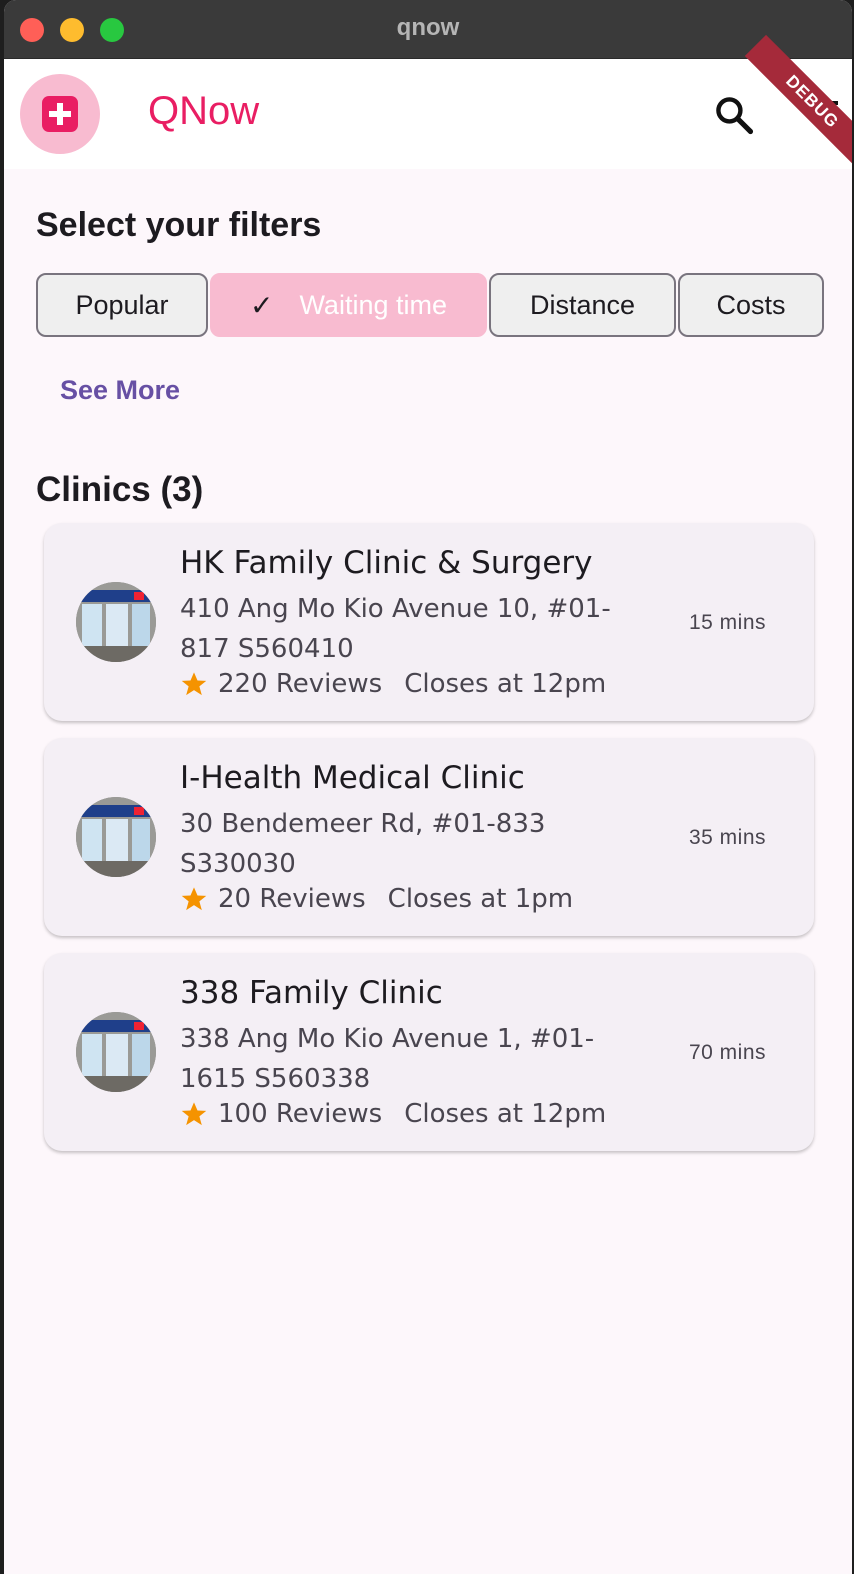  What do you see at coordinates (393, 684) in the screenshot?
I see `clinic-meta: 220 Reviews Closes at 12pm` at bounding box center [393, 684].